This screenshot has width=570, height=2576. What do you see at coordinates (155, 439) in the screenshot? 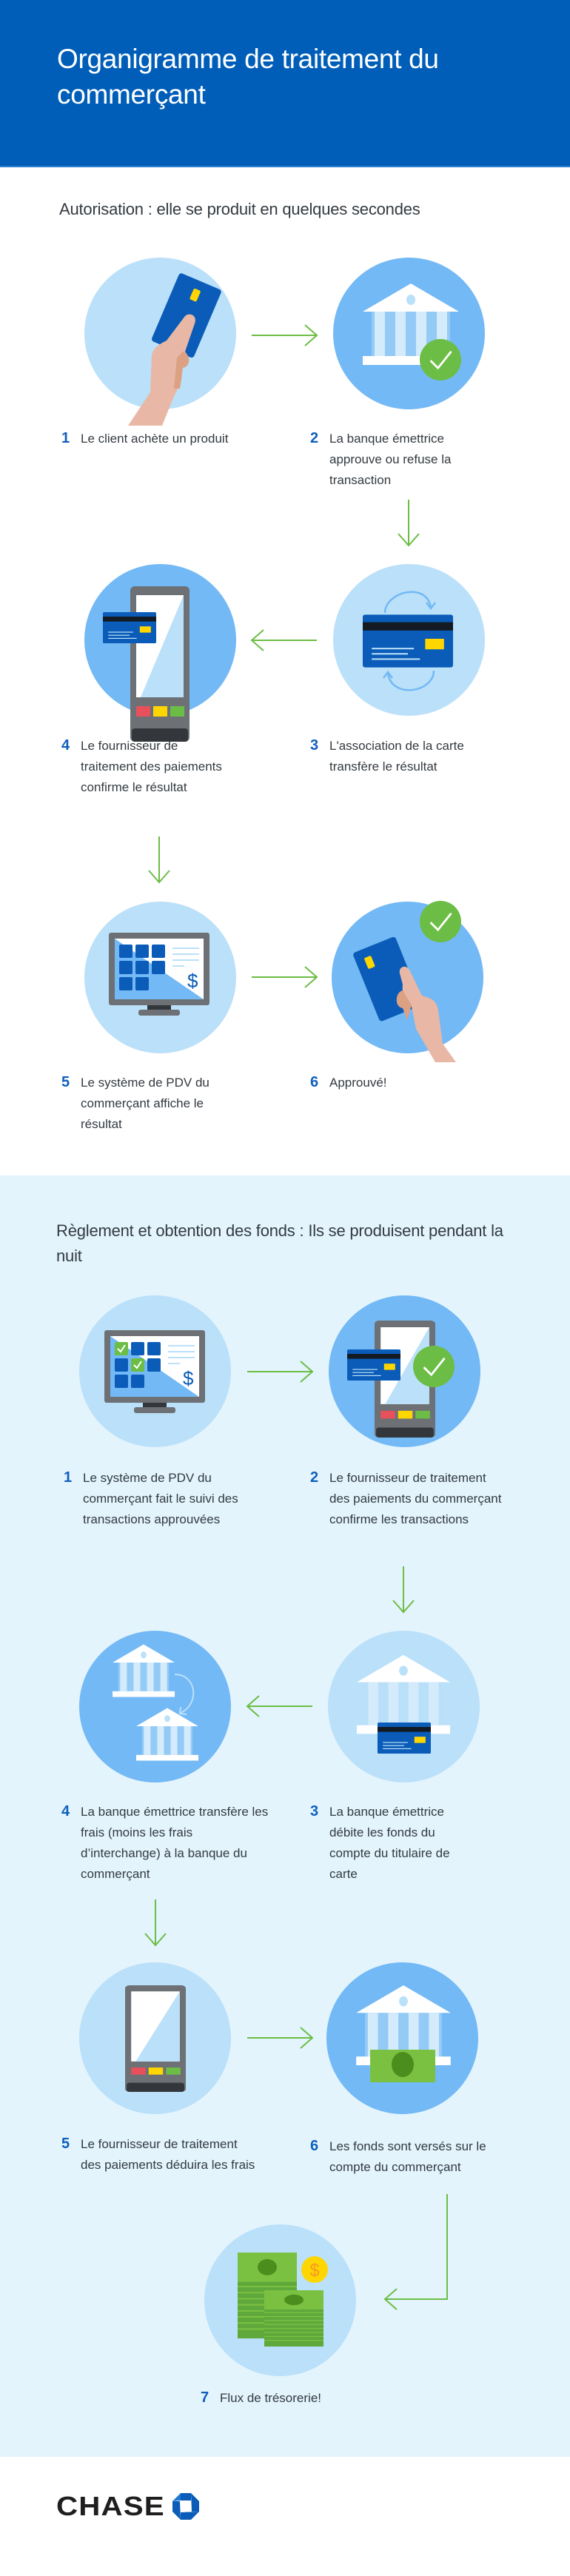
I see `step-text: Le client achète un produit` at bounding box center [155, 439].